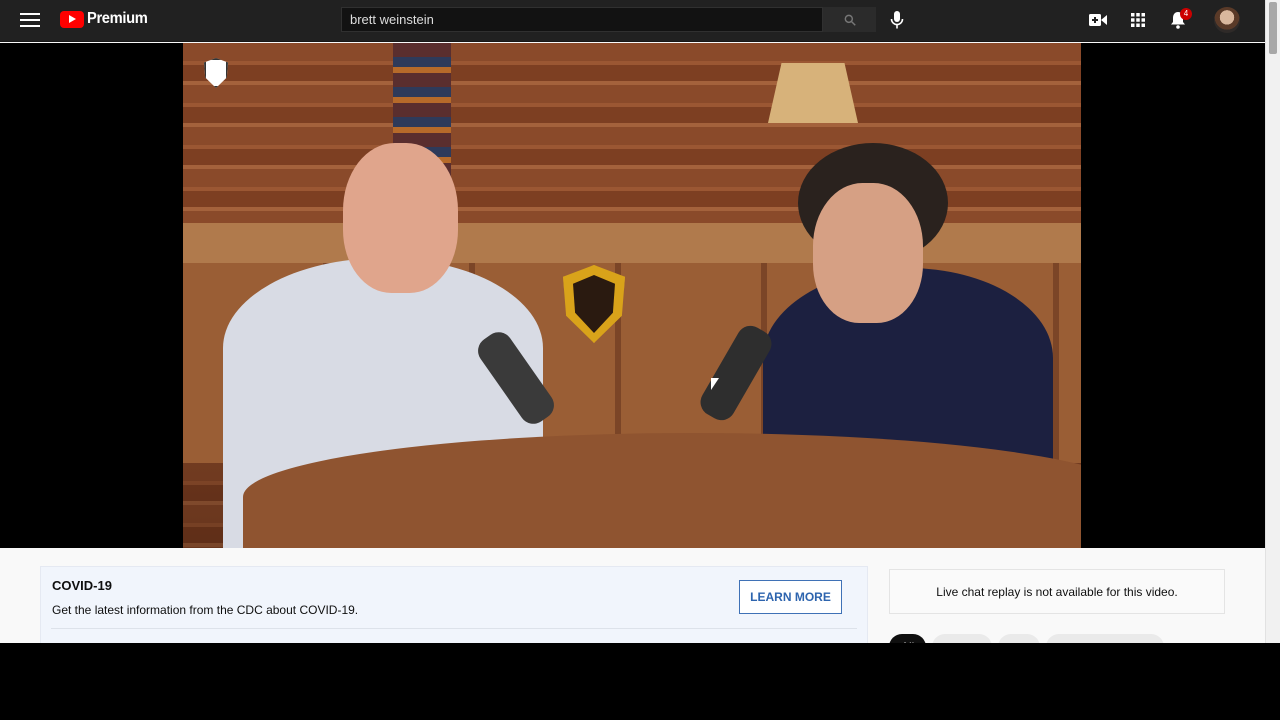  I want to click on host-left-head, so click(400, 218).